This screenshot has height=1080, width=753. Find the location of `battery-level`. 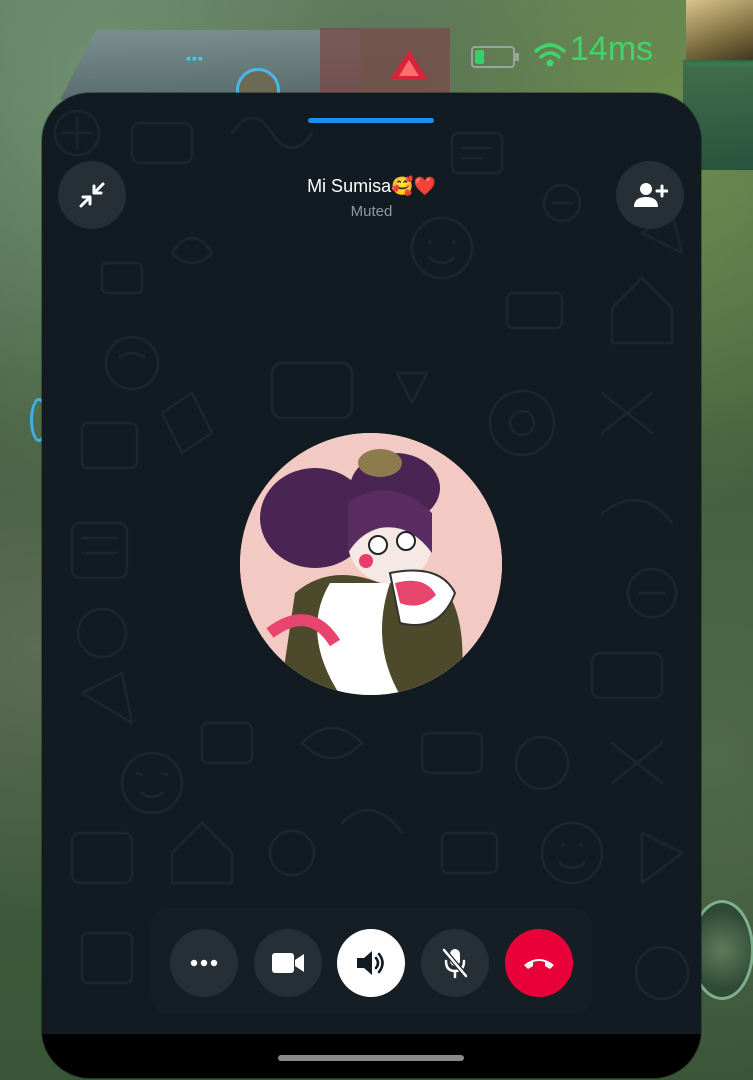

battery-level is located at coordinates (479, 57).